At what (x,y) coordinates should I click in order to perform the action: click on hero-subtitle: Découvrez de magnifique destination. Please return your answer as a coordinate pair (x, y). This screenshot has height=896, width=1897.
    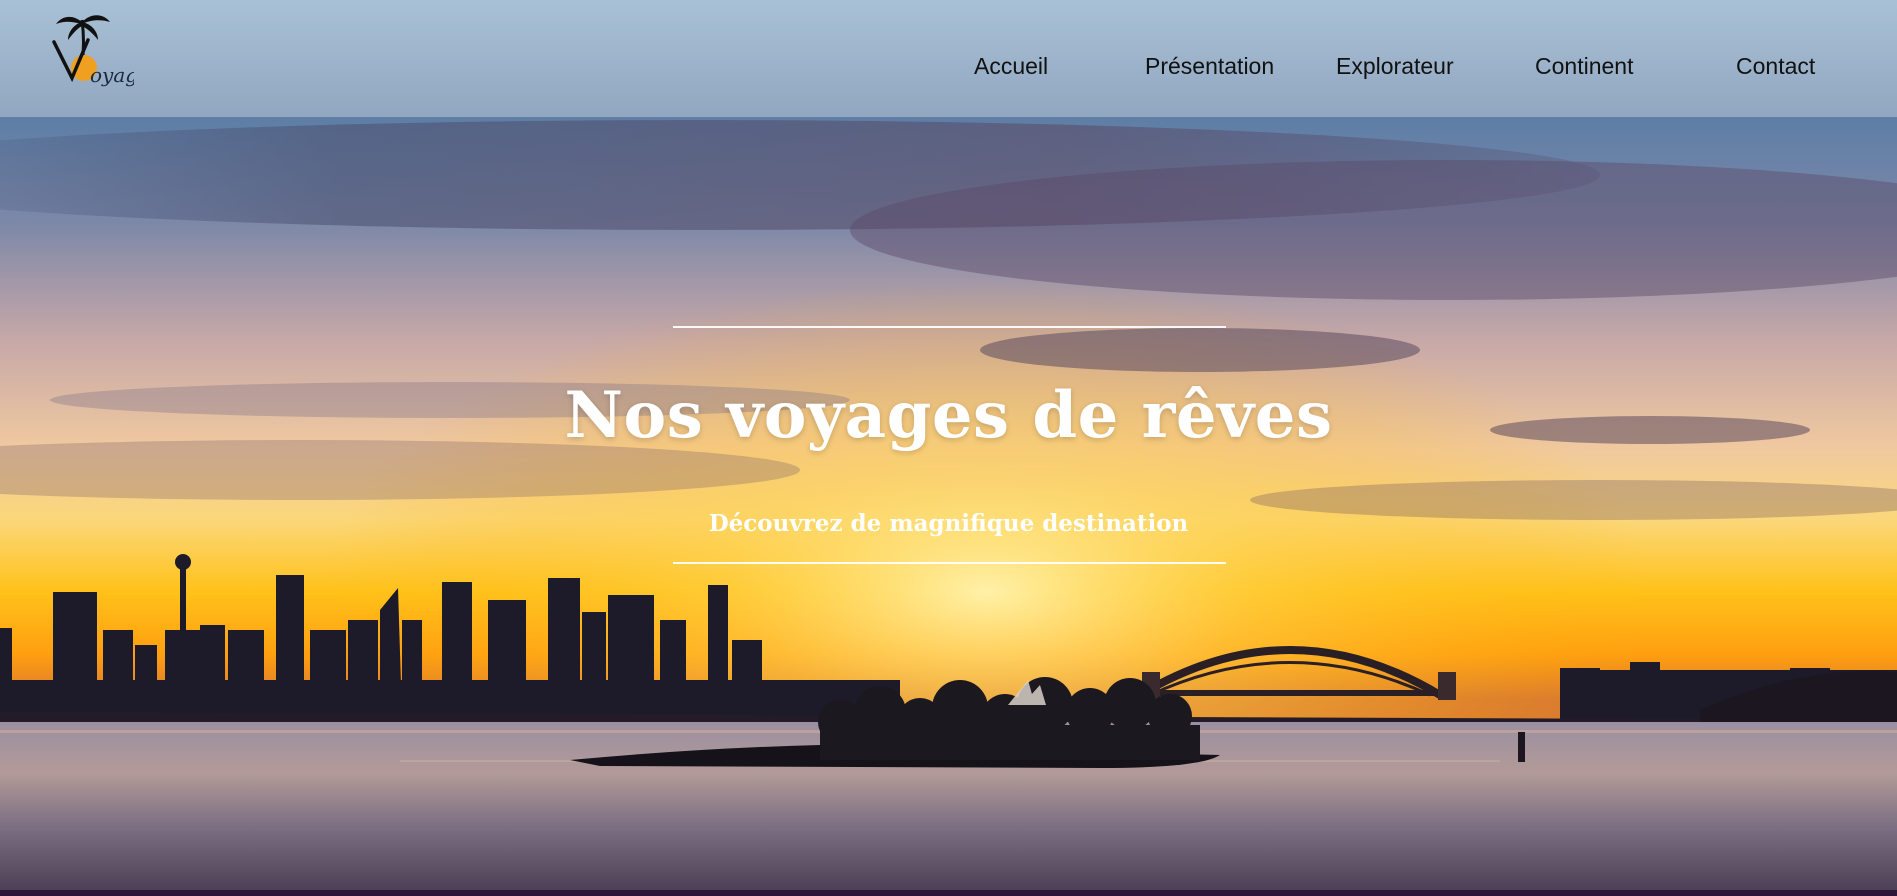
    Looking at the image, I should click on (948, 523).